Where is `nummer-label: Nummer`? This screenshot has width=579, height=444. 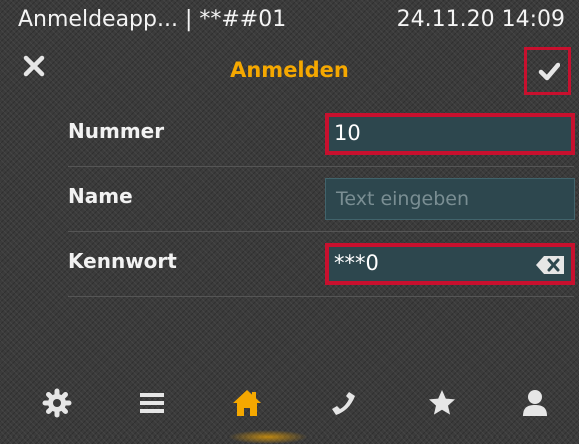
nummer-label: Nummer is located at coordinates (116, 131).